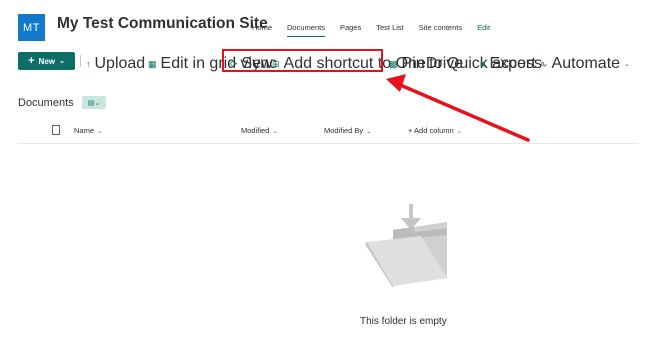 This screenshot has width=650, height=344. Describe the element at coordinates (403, 321) in the screenshot. I see `empty-state-message: This folder is empty` at that location.